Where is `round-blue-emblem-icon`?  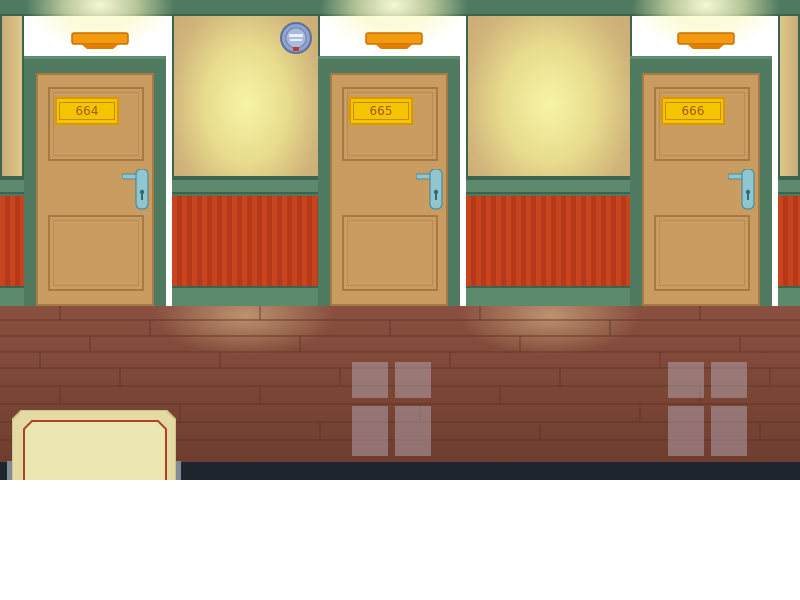
round-blue-emblem-icon is located at coordinates (296, 38).